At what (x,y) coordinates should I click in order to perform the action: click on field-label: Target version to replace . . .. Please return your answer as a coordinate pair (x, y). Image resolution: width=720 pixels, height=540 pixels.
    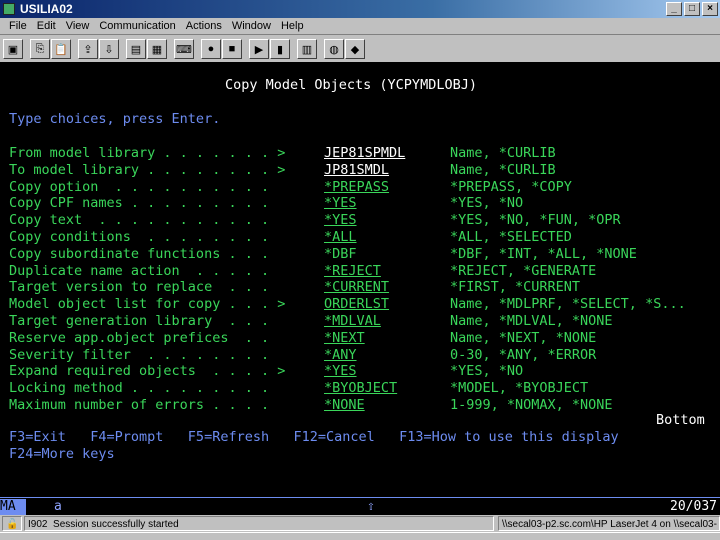
    Looking at the image, I should click on (139, 287).